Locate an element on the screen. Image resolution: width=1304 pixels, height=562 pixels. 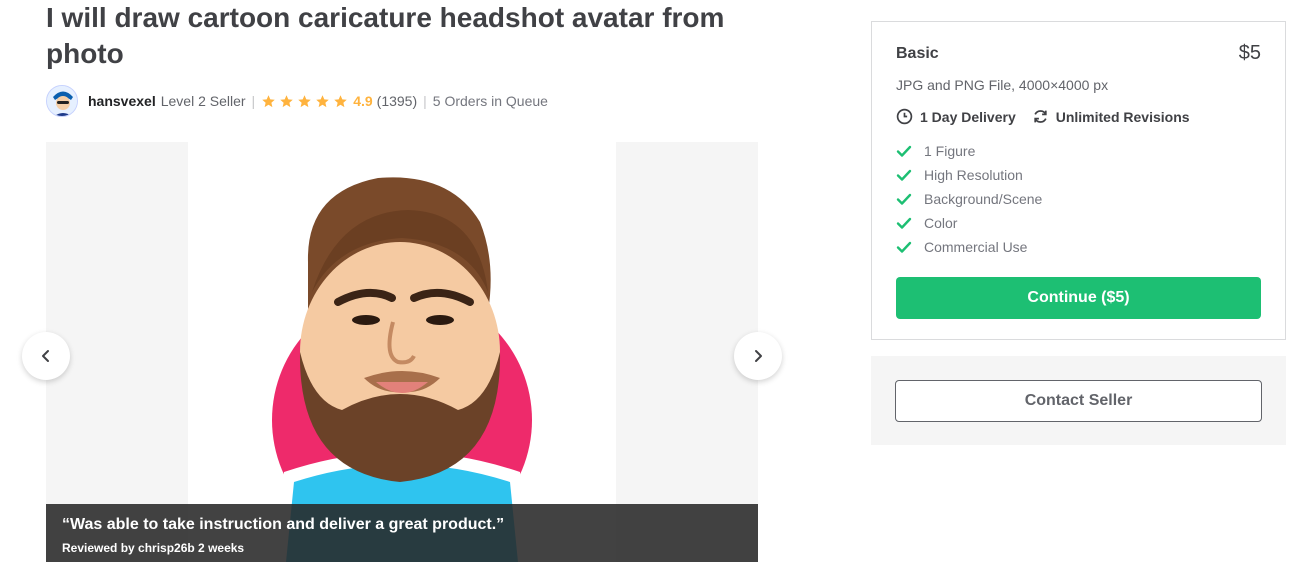
package-name: Basic is located at coordinates (917, 53).